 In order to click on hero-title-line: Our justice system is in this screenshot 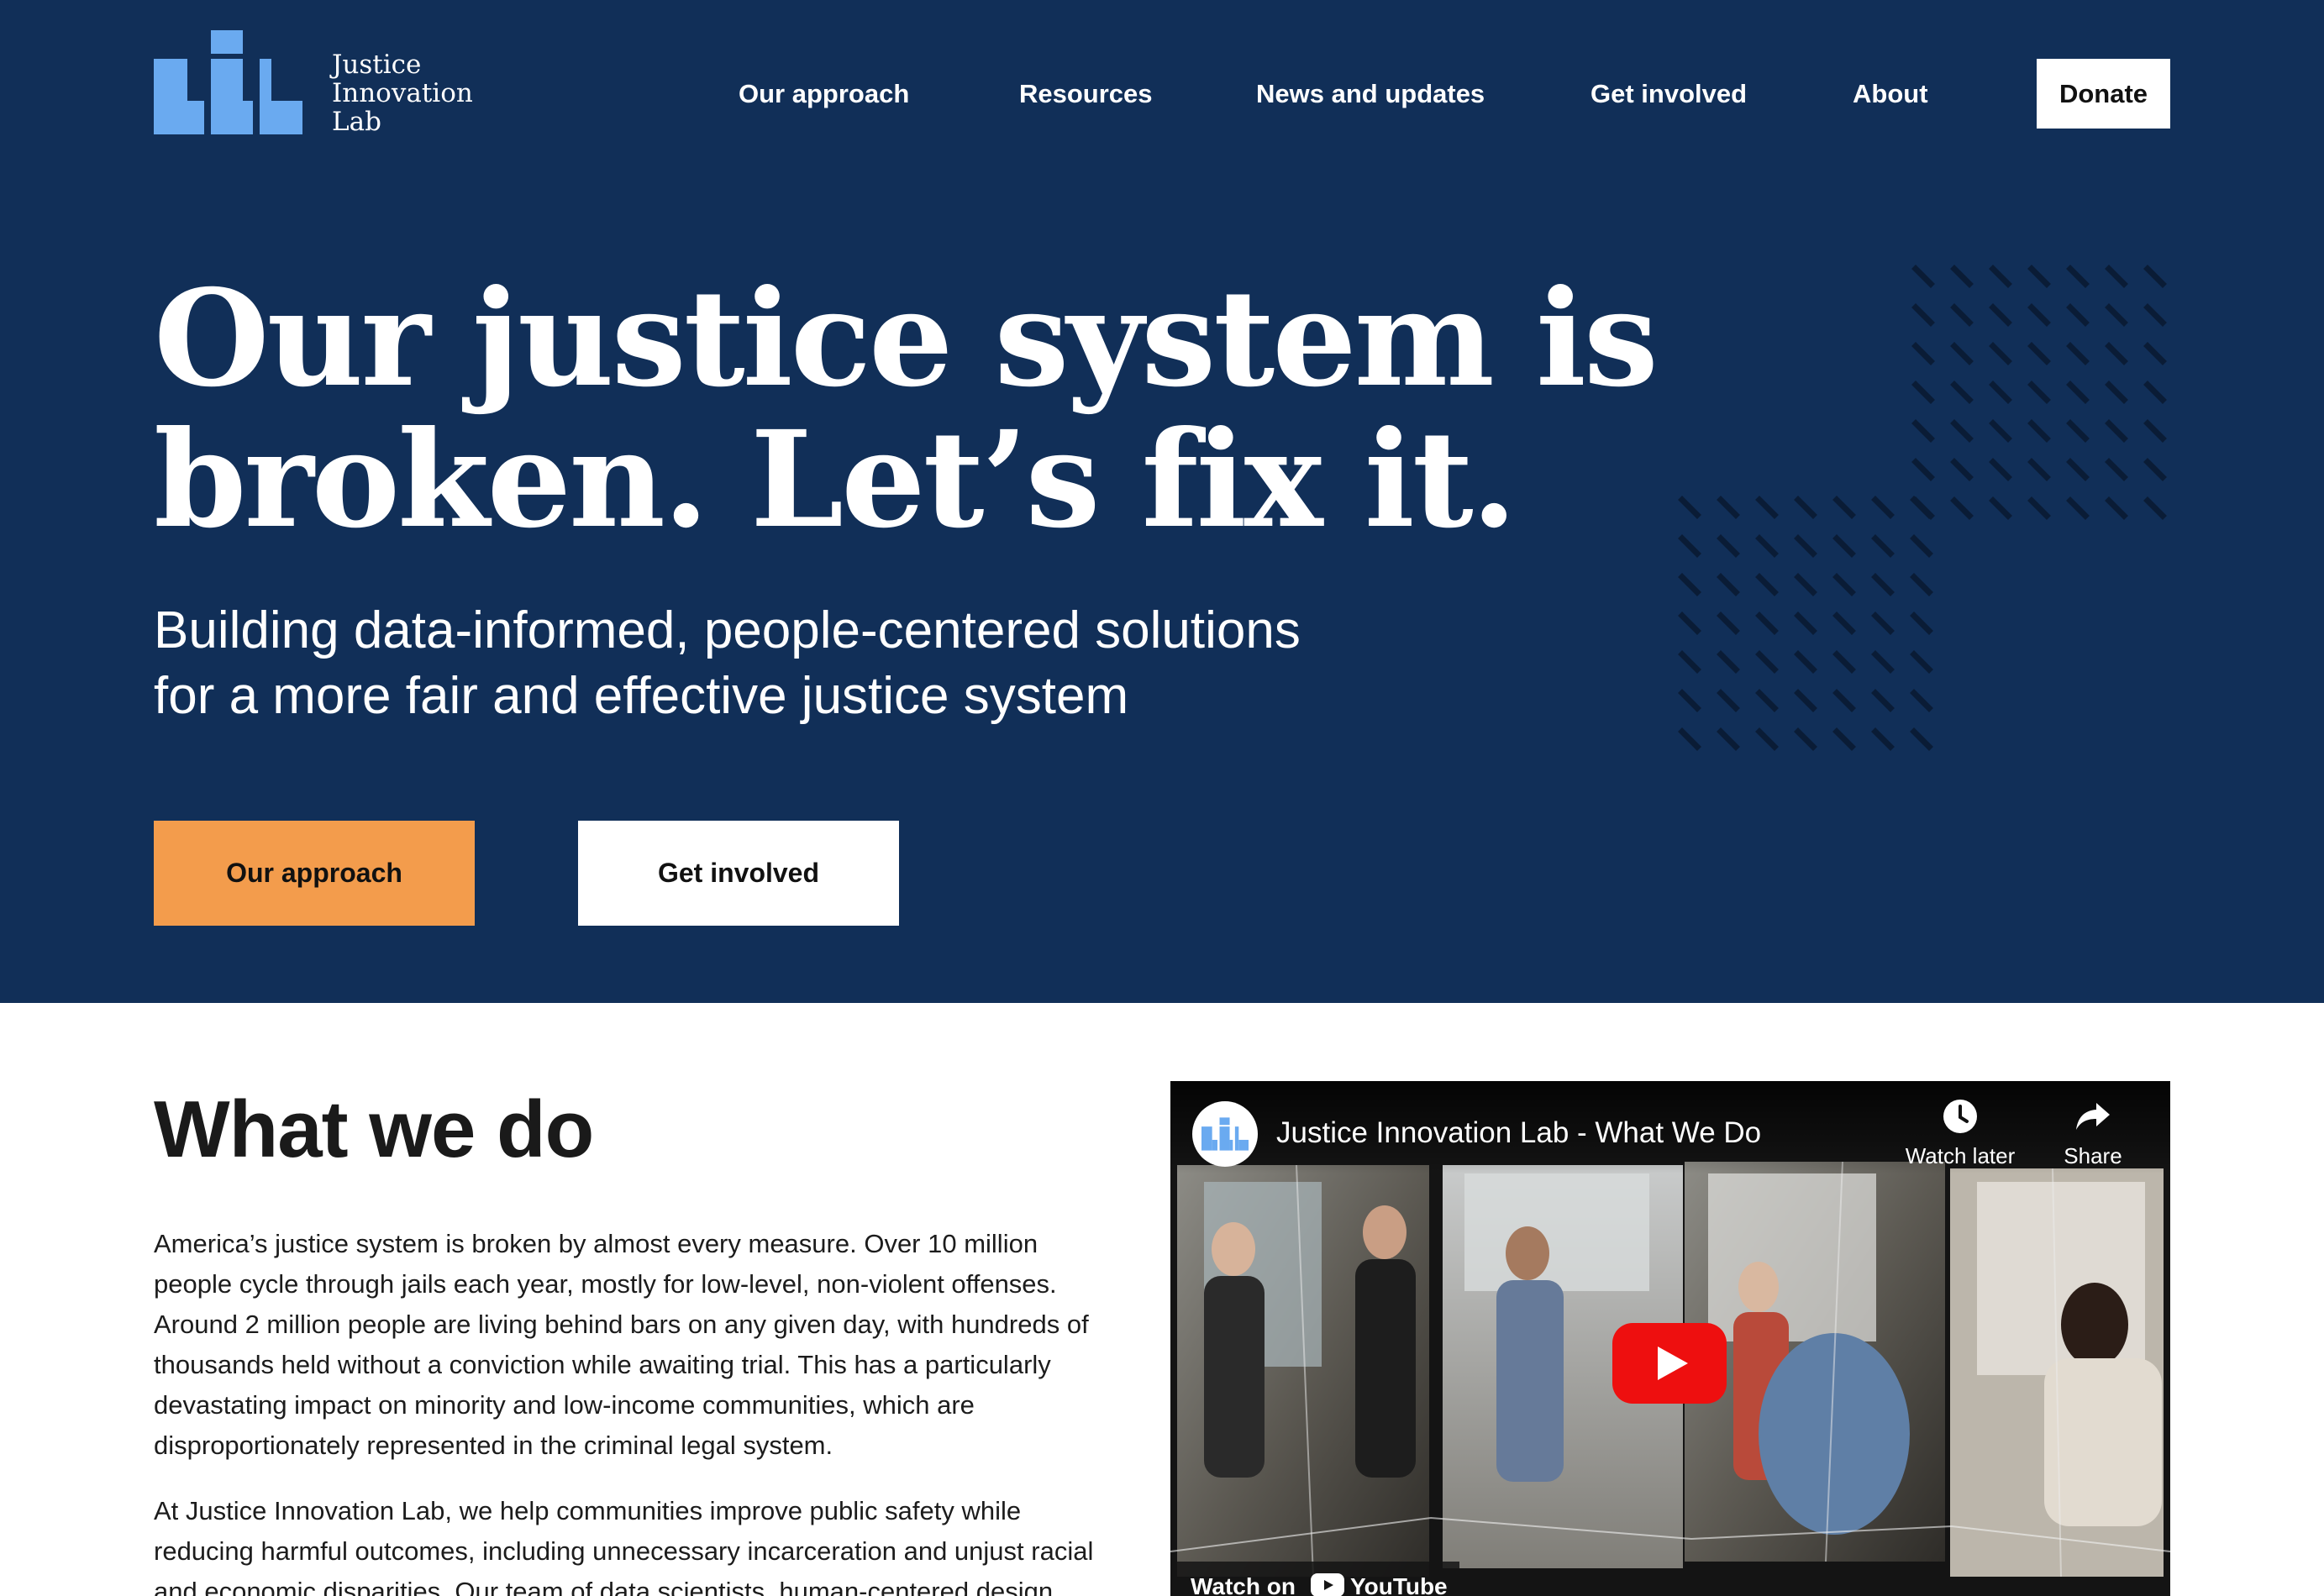, I will do `click(906, 339)`.